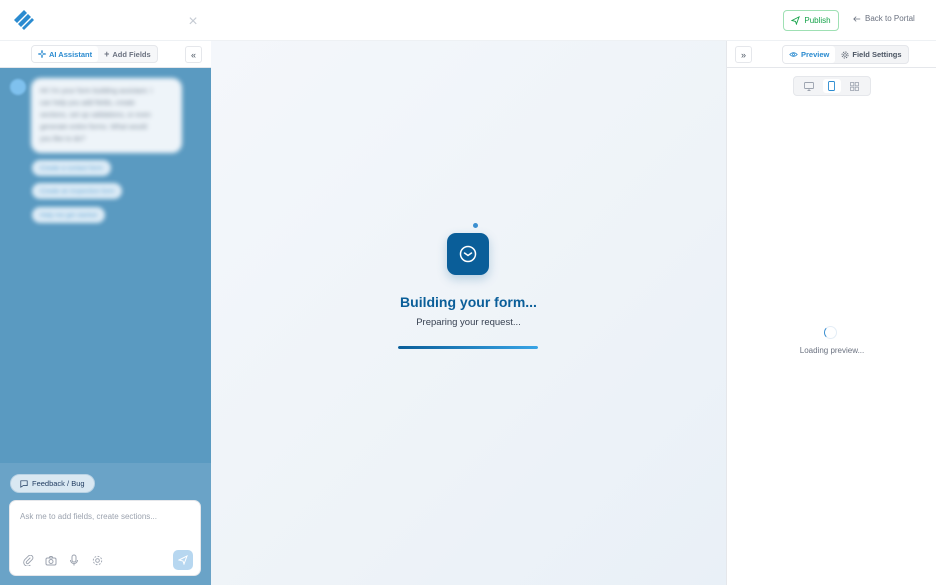 The image size is (936, 585). What do you see at coordinates (793, 54) in the screenshot?
I see `eye-icon` at bounding box center [793, 54].